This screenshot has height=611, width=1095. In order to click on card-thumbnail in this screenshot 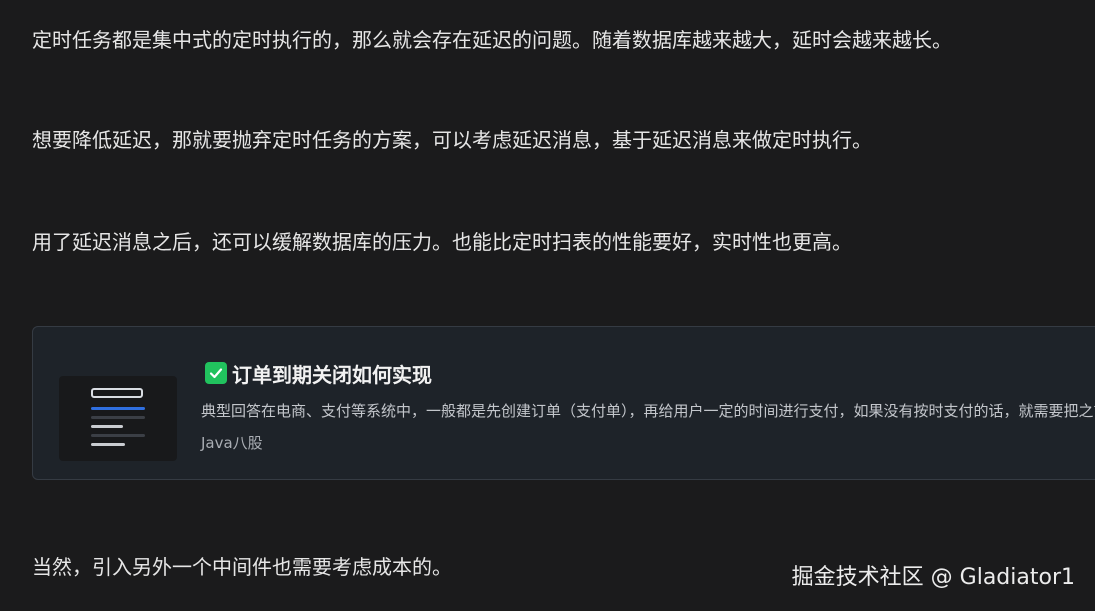, I will do `click(118, 418)`.